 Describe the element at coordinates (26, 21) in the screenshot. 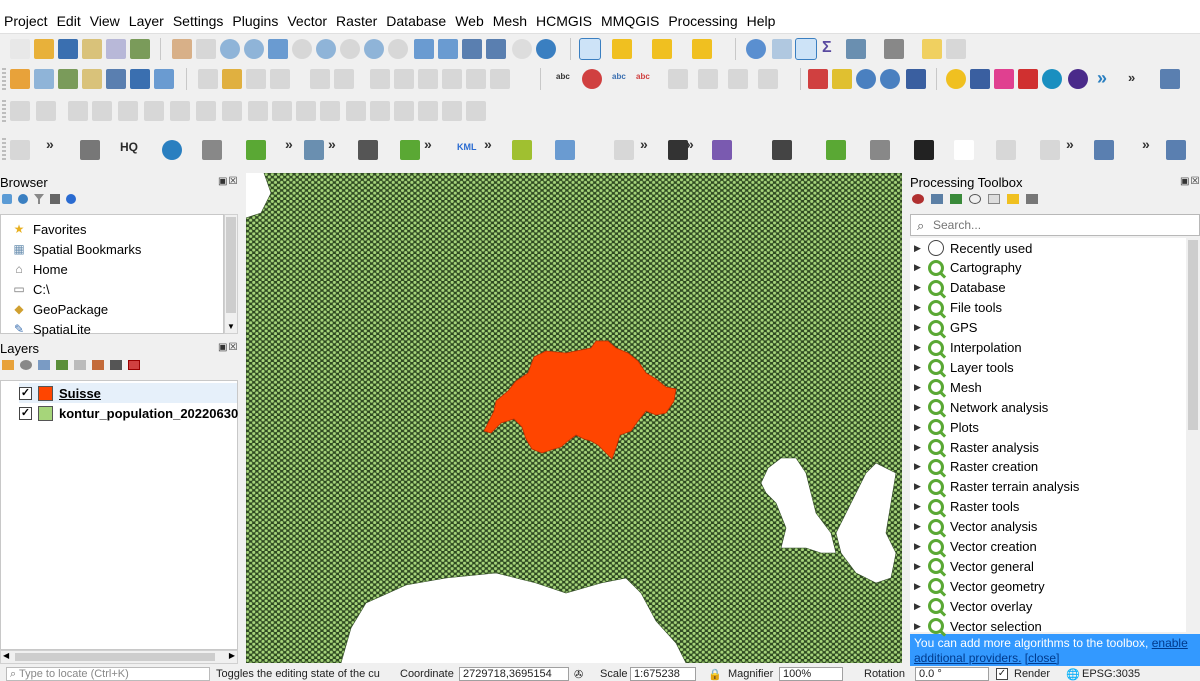

I see `menu-project: Project` at that location.